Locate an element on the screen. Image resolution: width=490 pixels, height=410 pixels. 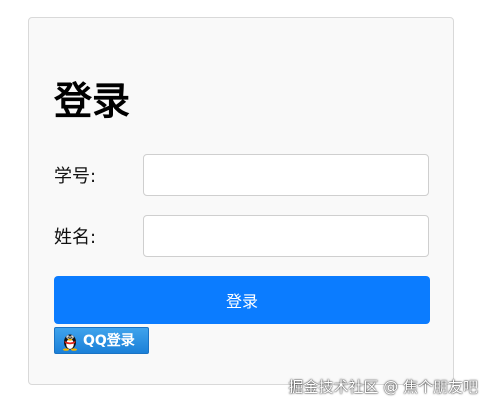
qq-penguin-icon is located at coordinates (70, 341).